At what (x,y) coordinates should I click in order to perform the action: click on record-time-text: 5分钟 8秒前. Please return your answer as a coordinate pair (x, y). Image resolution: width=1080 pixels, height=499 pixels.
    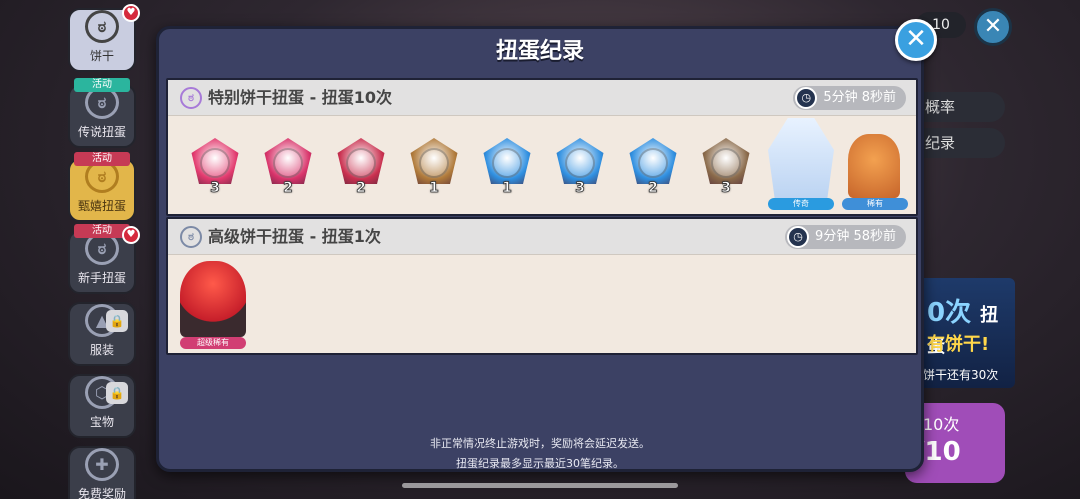
    Looking at the image, I should click on (859, 97).